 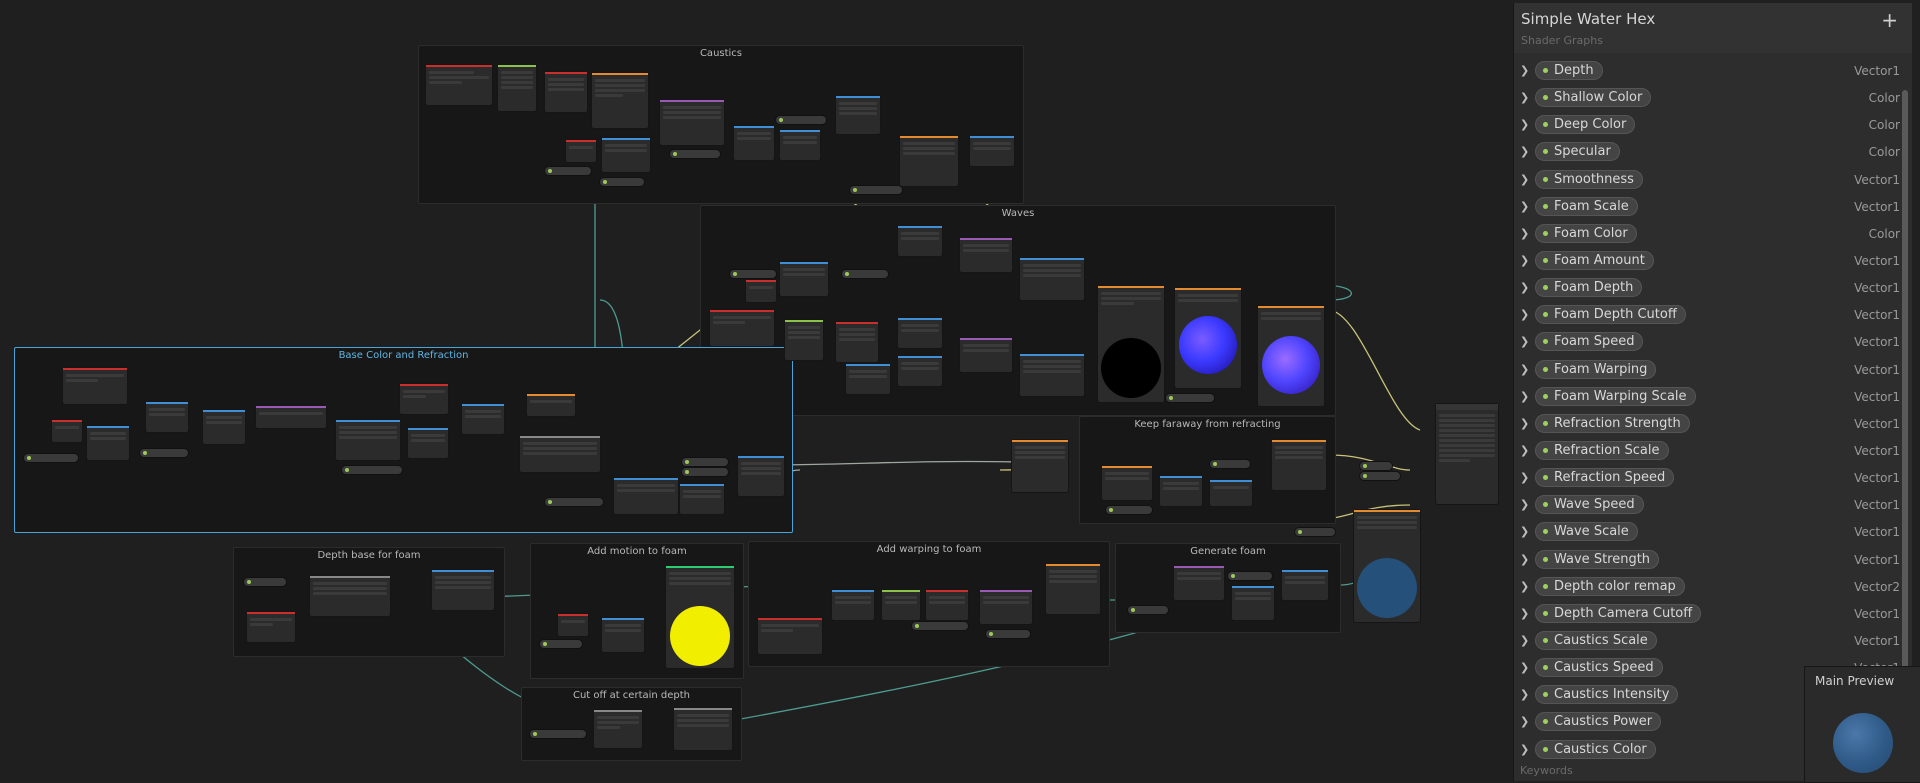 I want to click on main-preview-panel: Main Preview, so click(x=1862, y=724).